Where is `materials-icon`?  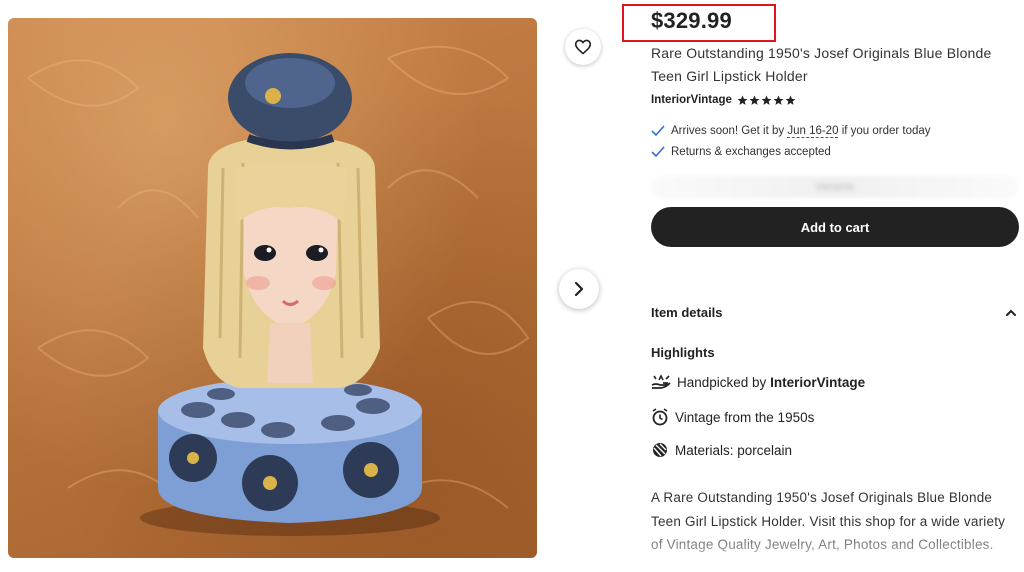 materials-icon is located at coordinates (660, 450).